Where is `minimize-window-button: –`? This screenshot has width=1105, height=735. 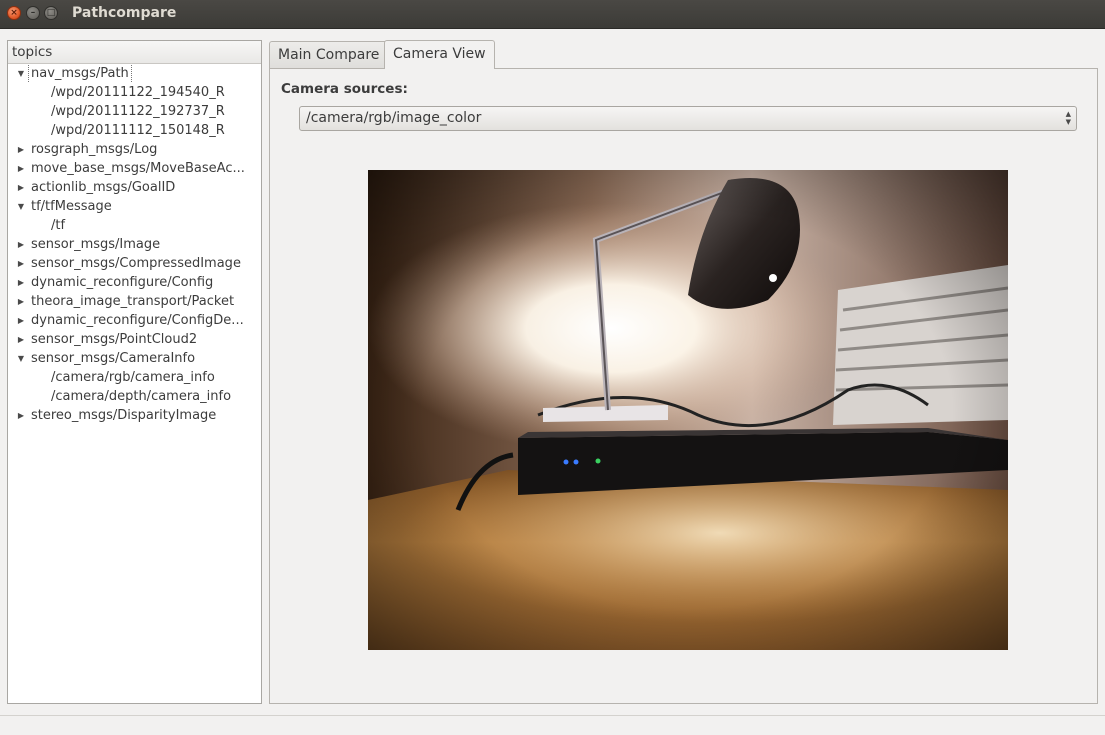 minimize-window-button: – is located at coordinates (33, 13).